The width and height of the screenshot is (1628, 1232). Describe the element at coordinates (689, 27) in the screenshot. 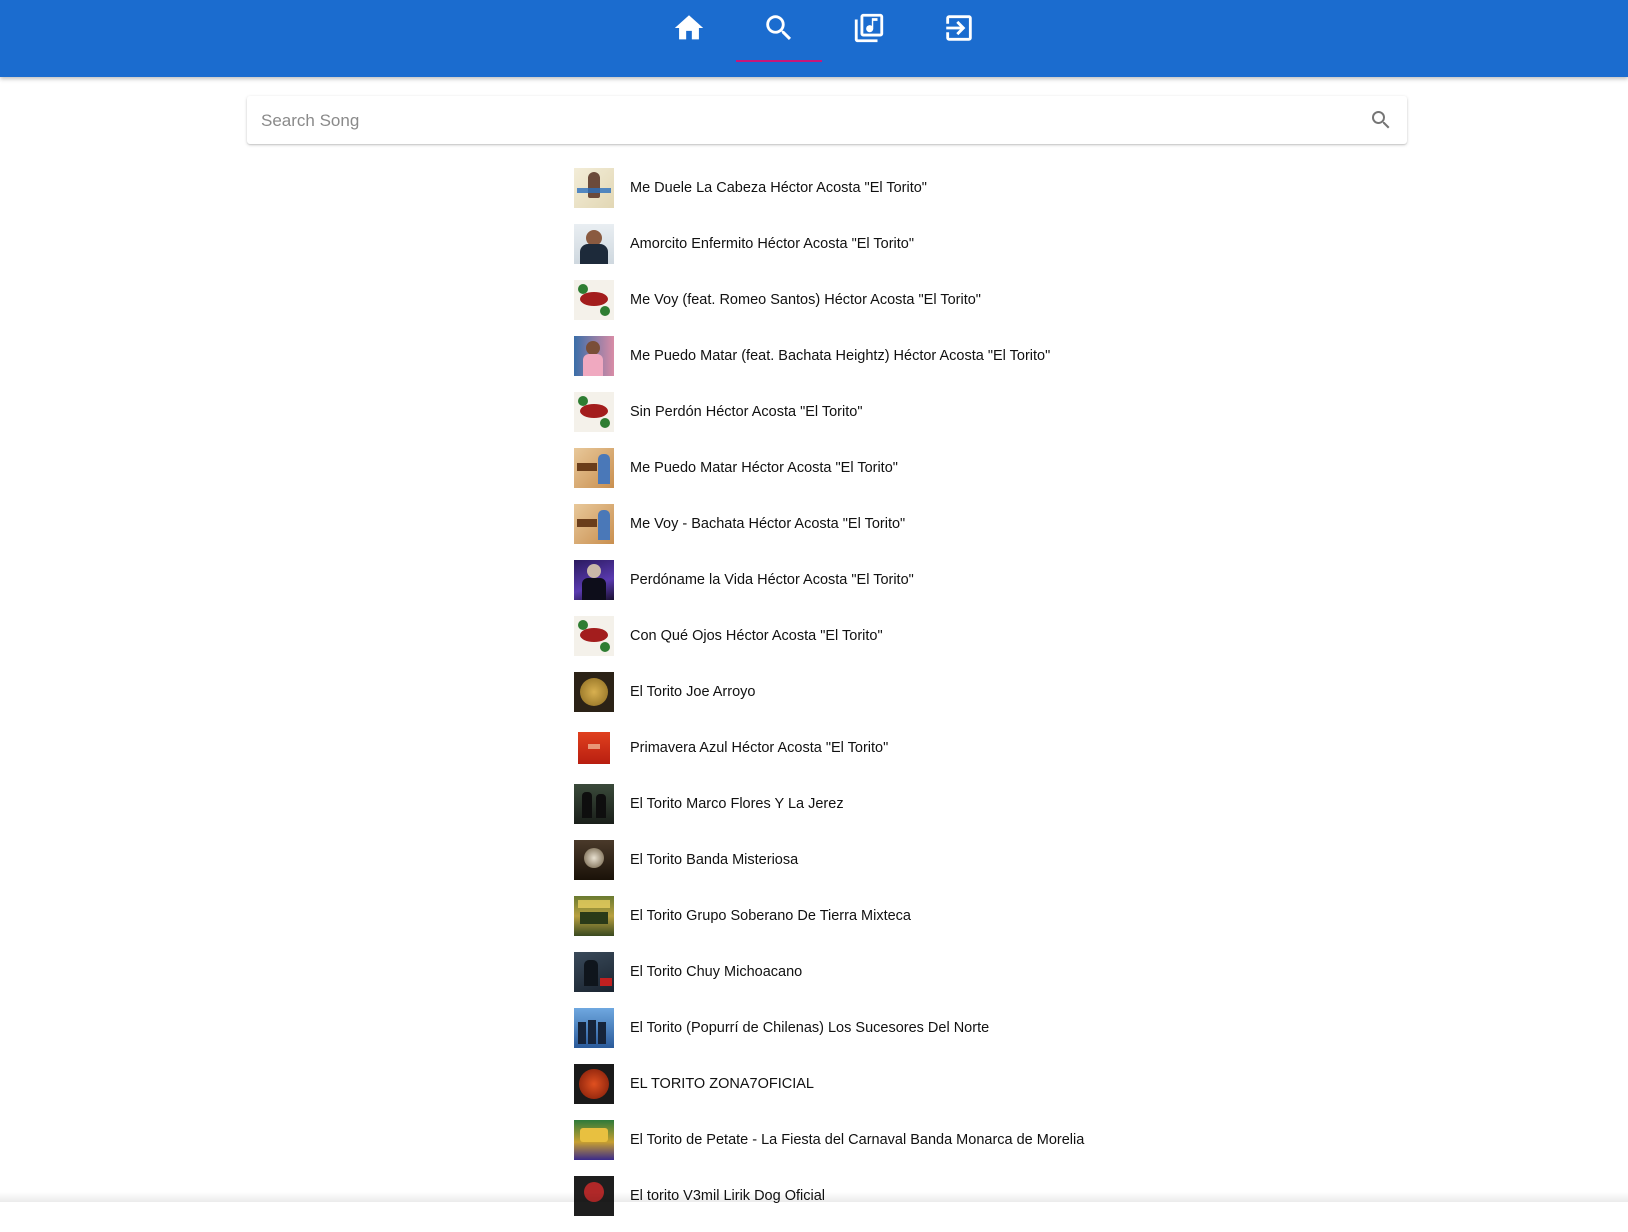

I see `home-icon` at that location.